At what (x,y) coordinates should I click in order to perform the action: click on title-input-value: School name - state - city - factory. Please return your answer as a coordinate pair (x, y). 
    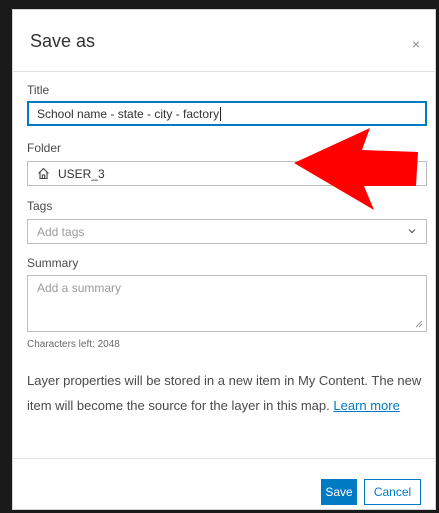
    Looking at the image, I should click on (128, 114).